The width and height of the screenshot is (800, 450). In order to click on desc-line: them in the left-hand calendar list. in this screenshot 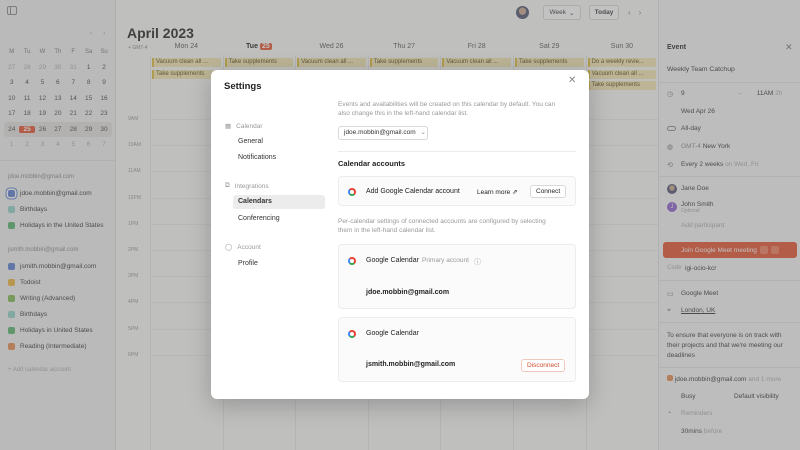, I will do `click(387, 230)`.